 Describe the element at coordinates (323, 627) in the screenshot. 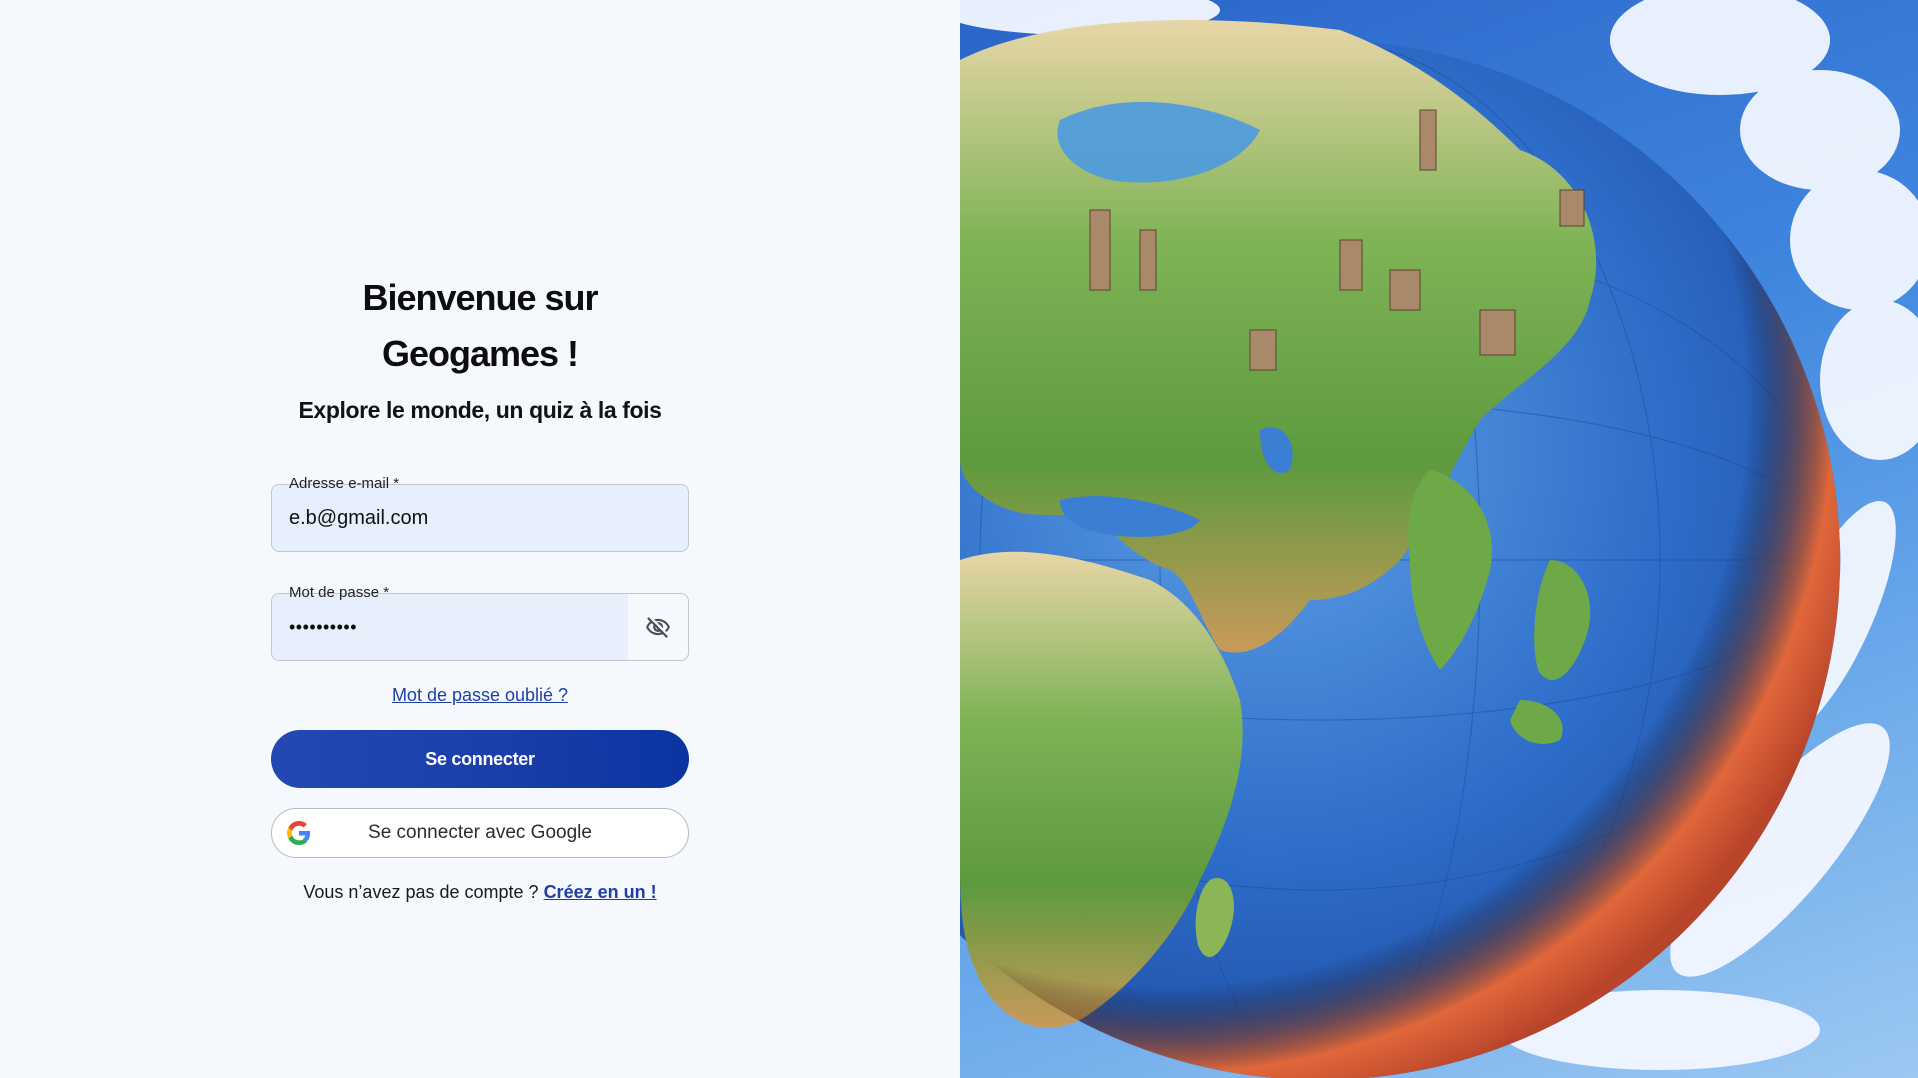

I see `password-input: ••••••••••` at that location.